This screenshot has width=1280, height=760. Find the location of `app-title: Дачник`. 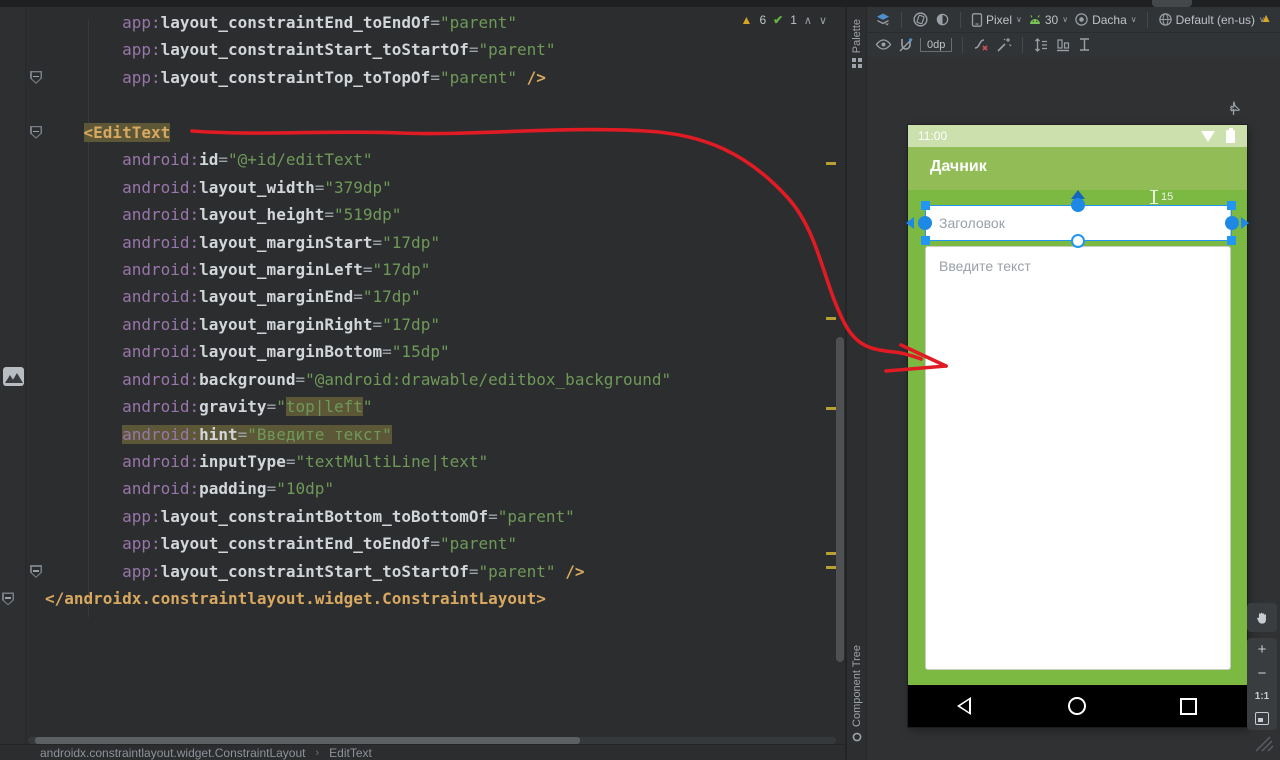

app-title: Дачник is located at coordinates (958, 166).